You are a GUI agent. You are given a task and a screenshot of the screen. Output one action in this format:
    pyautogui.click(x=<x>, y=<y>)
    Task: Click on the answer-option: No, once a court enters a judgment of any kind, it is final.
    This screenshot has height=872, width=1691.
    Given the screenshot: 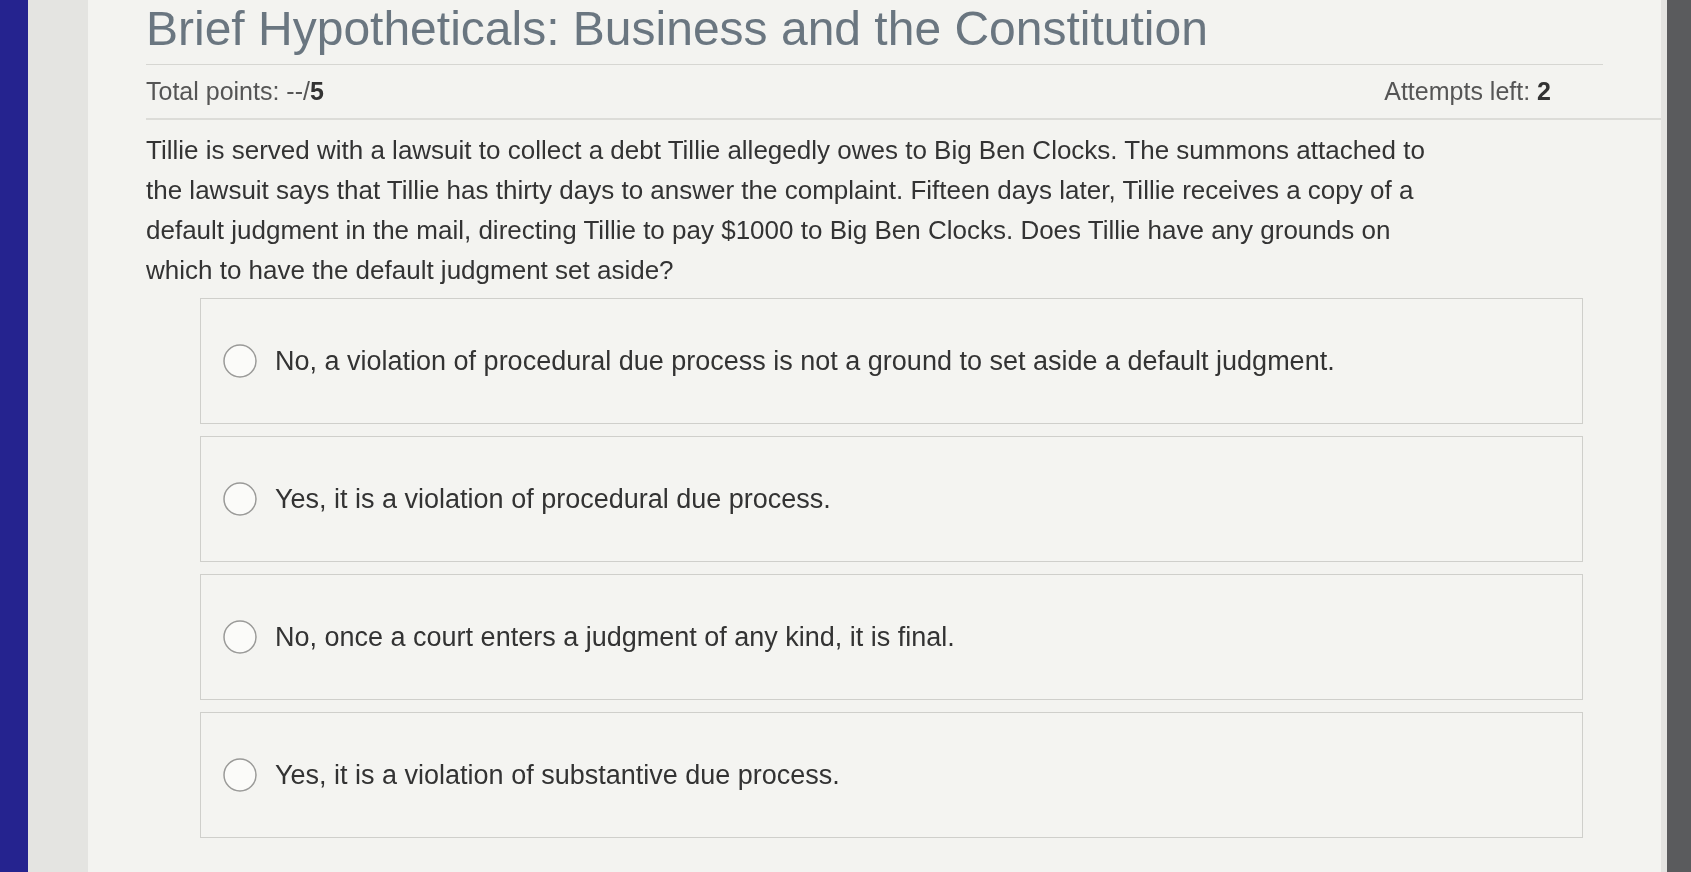 What is the action you would take?
    pyautogui.click(x=891, y=637)
    